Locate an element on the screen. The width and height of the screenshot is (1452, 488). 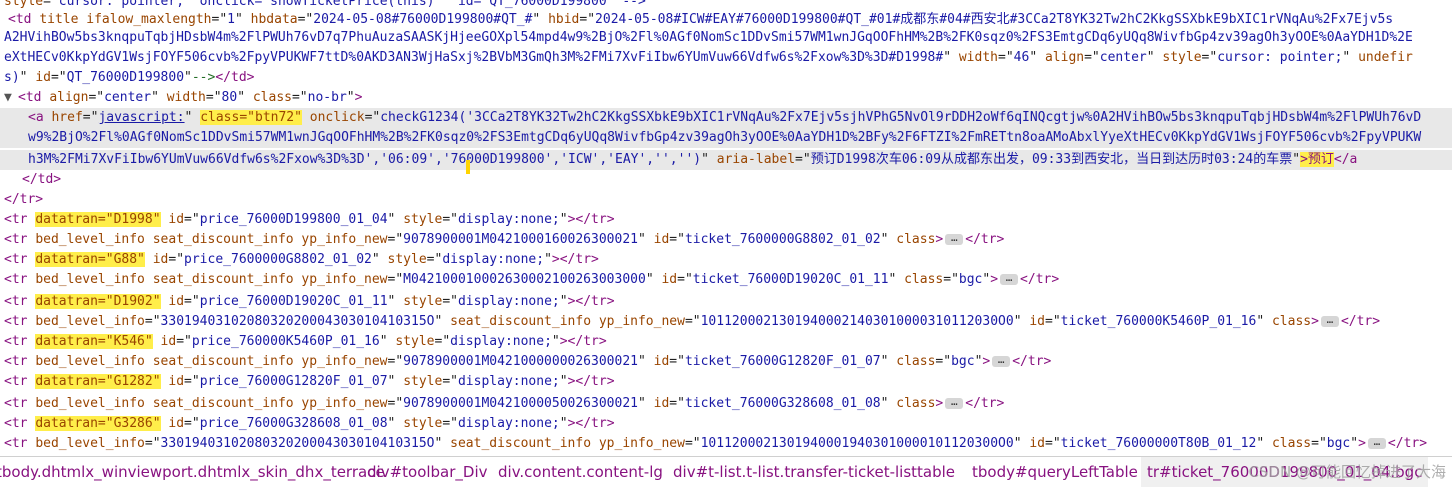
dom-token: aria-label is located at coordinates (756, 159).